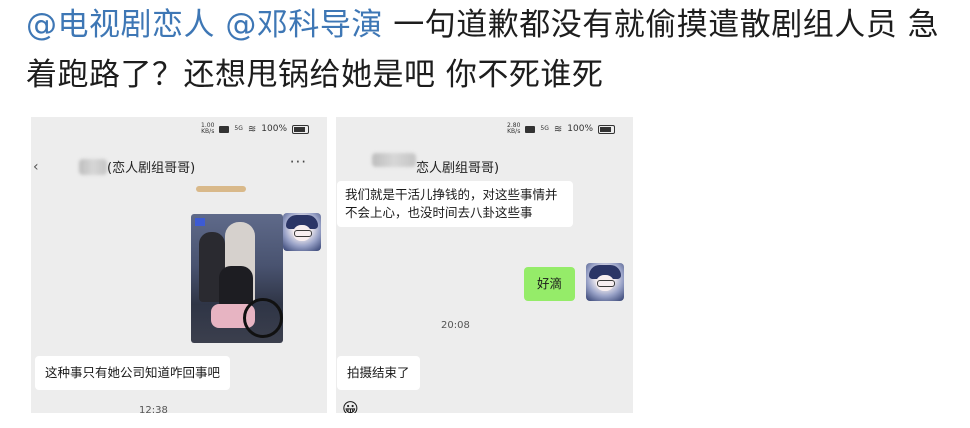  I want to click on outgoing-message-bubble: 好滴, so click(550, 284).